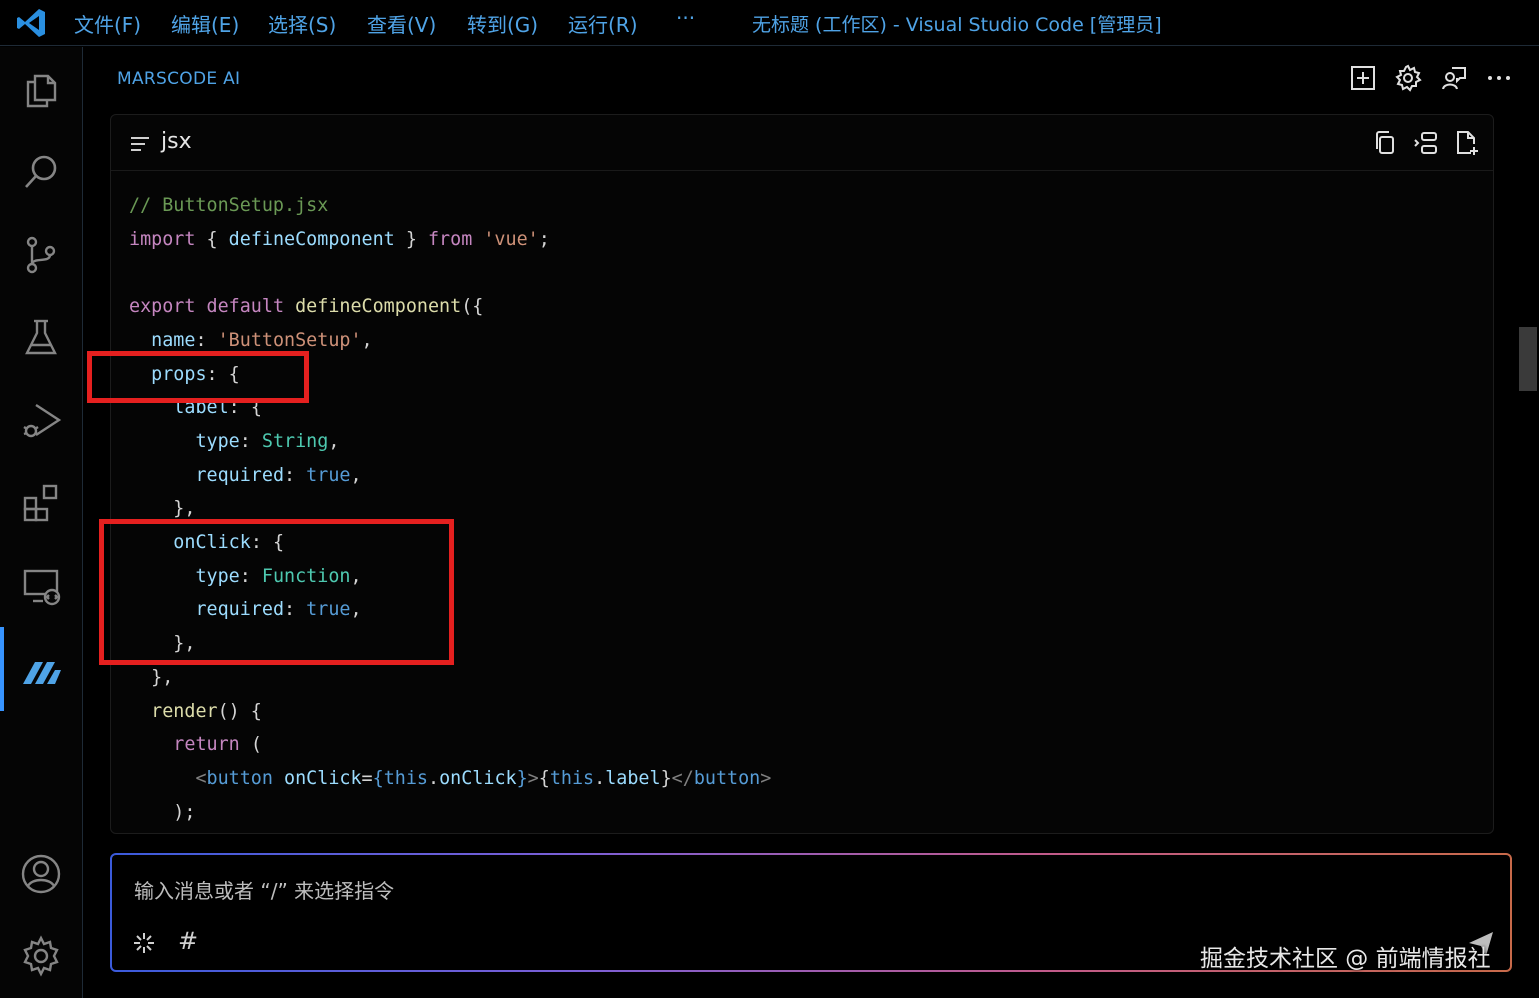 This screenshot has height=998, width=1539. What do you see at coordinates (302, 23) in the screenshot?
I see `menu-selection: 选择(S)` at bounding box center [302, 23].